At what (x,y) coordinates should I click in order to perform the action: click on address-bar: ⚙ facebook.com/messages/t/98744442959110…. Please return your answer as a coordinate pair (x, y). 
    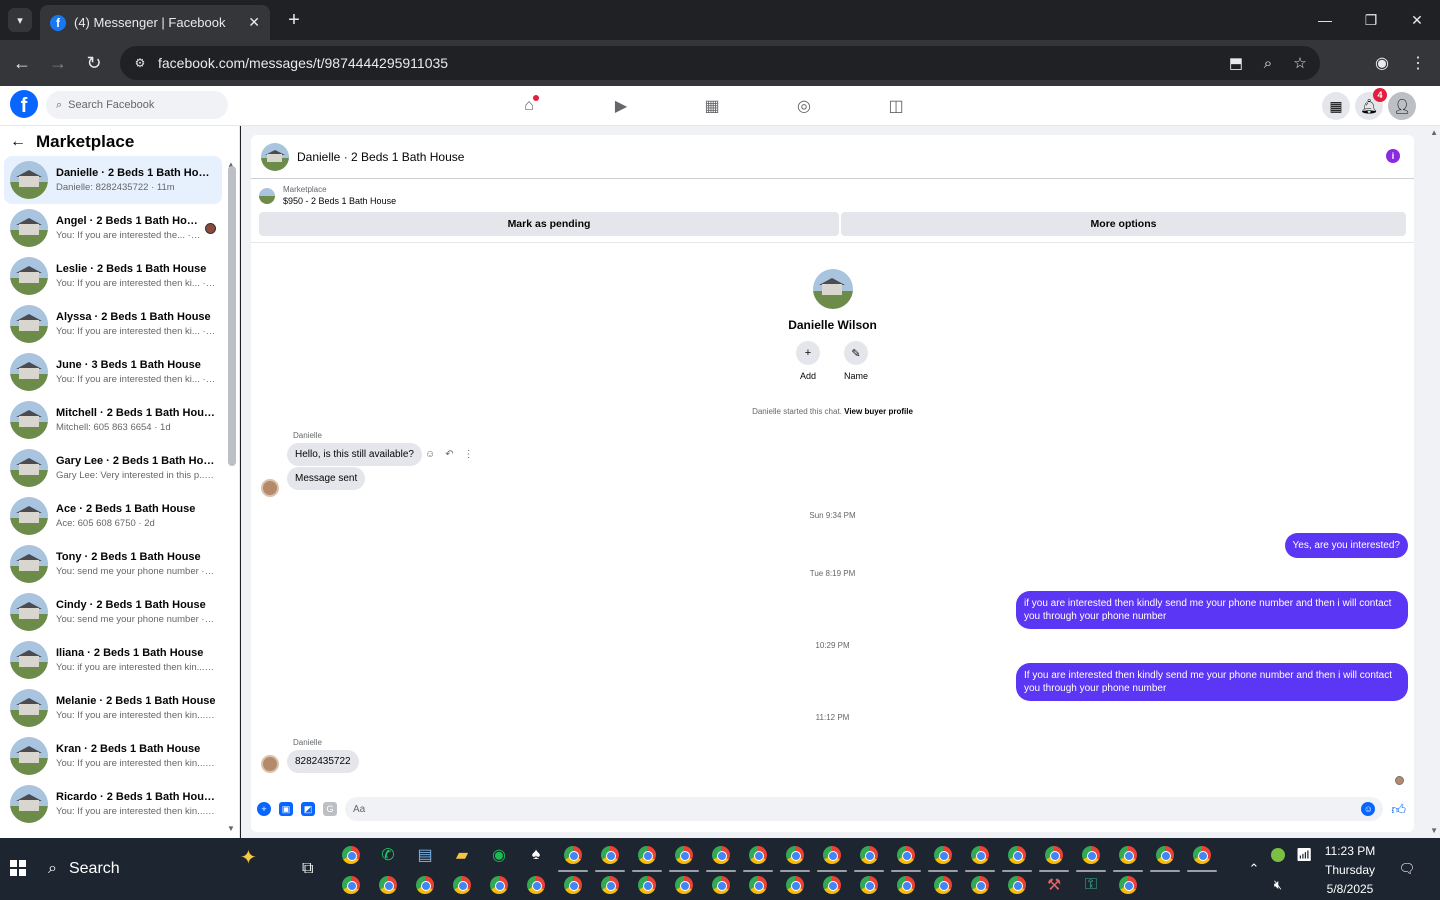
    Looking at the image, I should click on (720, 63).